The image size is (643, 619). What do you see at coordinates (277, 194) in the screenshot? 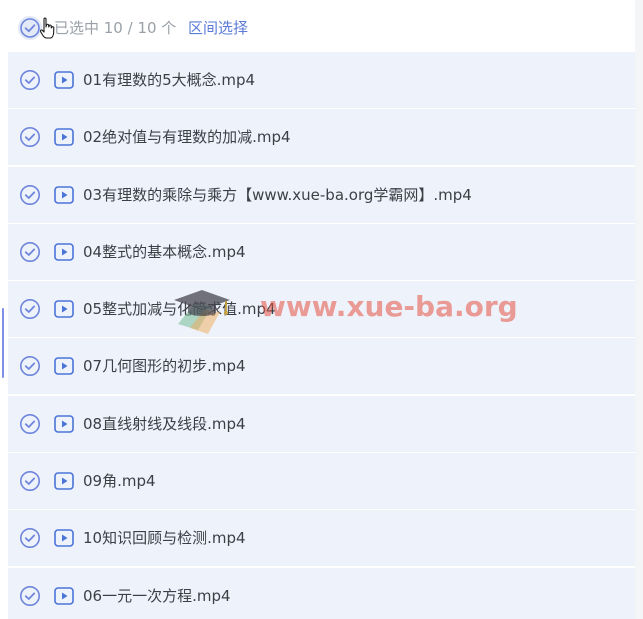
I see `file-name: 03有理数的乘除与乘方【www.xue-ba.org学霸网】.mp4` at bounding box center [277, 194].